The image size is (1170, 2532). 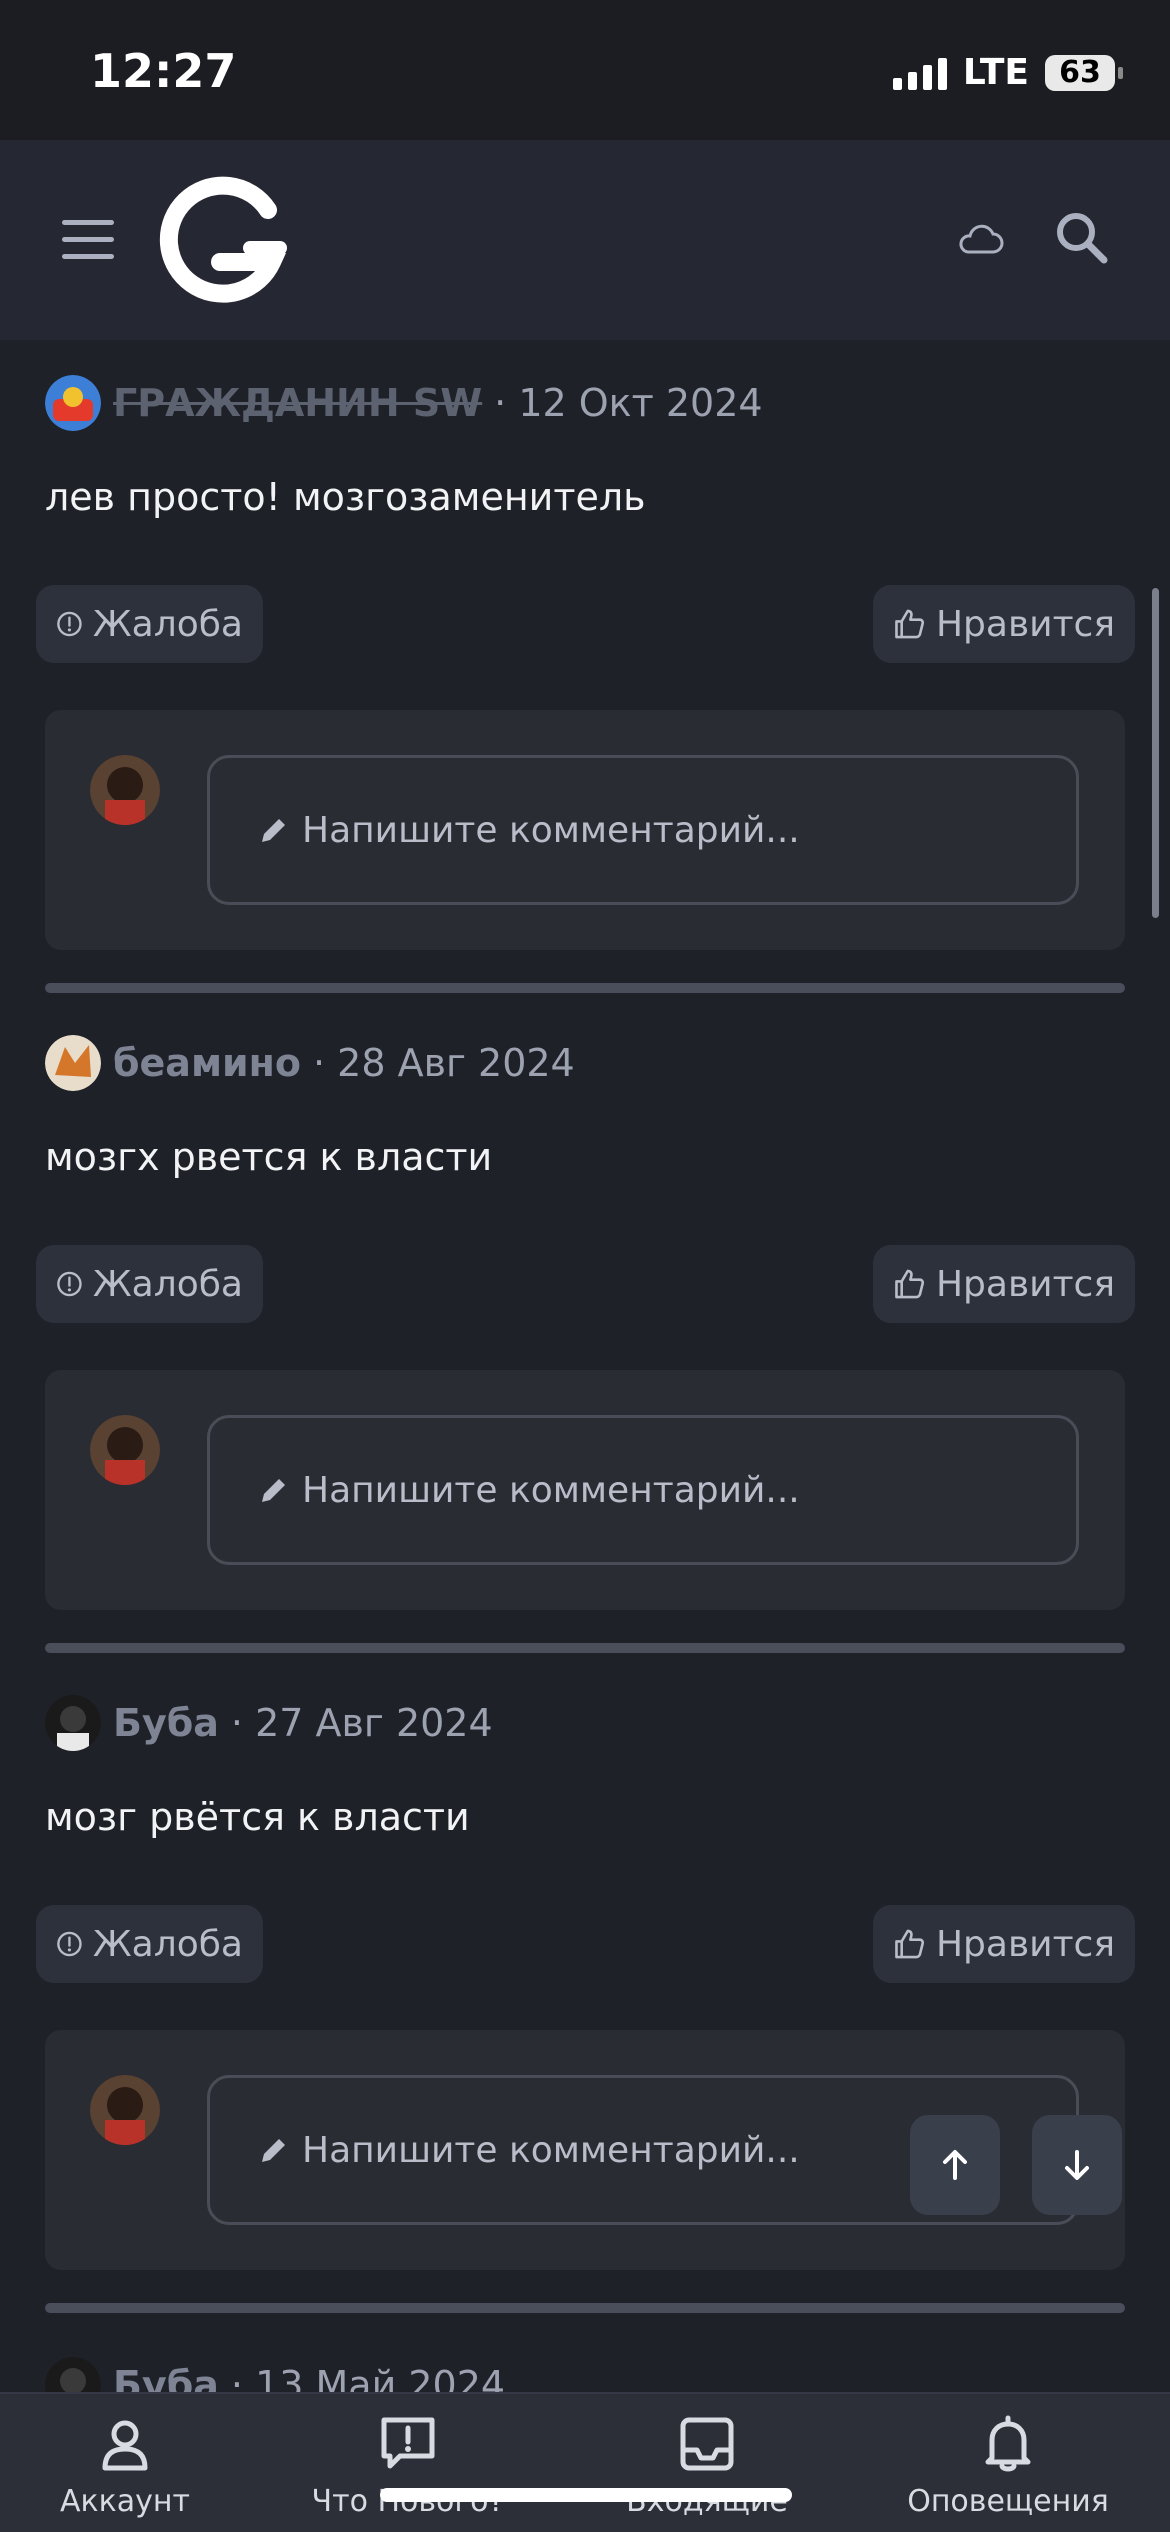 I want to click on app-header, so click(x=585, y=240).